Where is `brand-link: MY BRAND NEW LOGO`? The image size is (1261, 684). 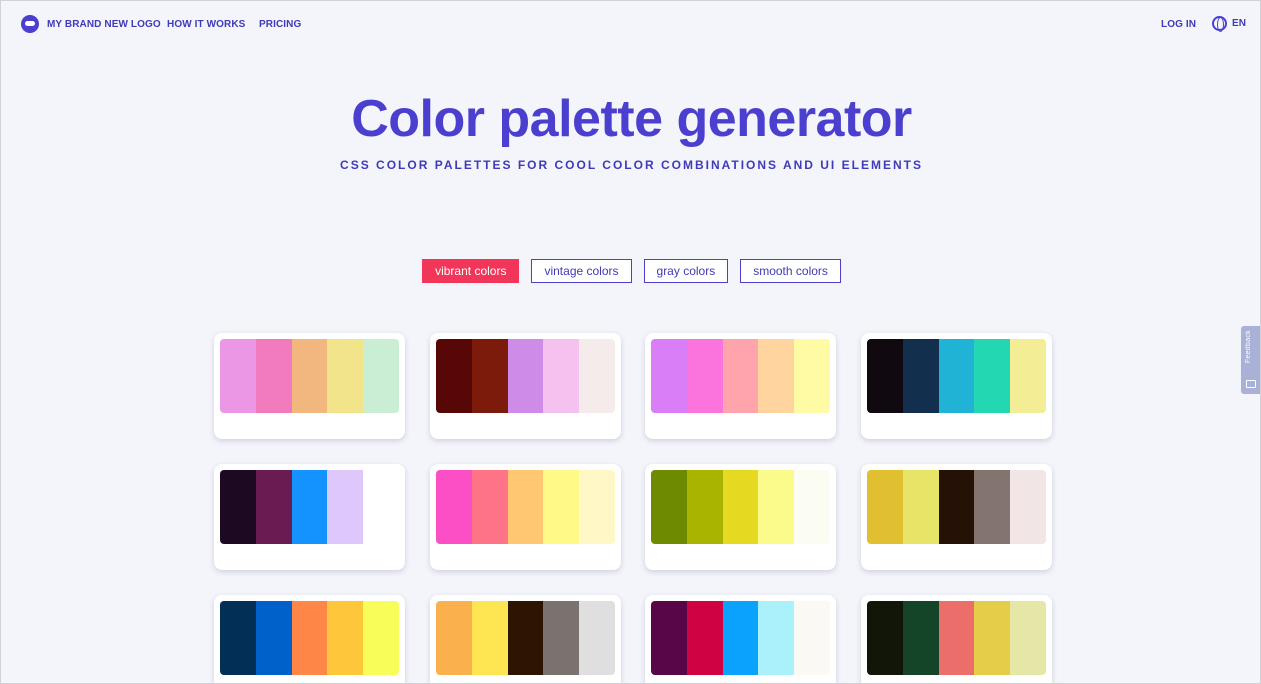 brand-link: MY BRAND NEW LOGO is located at coordinates (91, 24).